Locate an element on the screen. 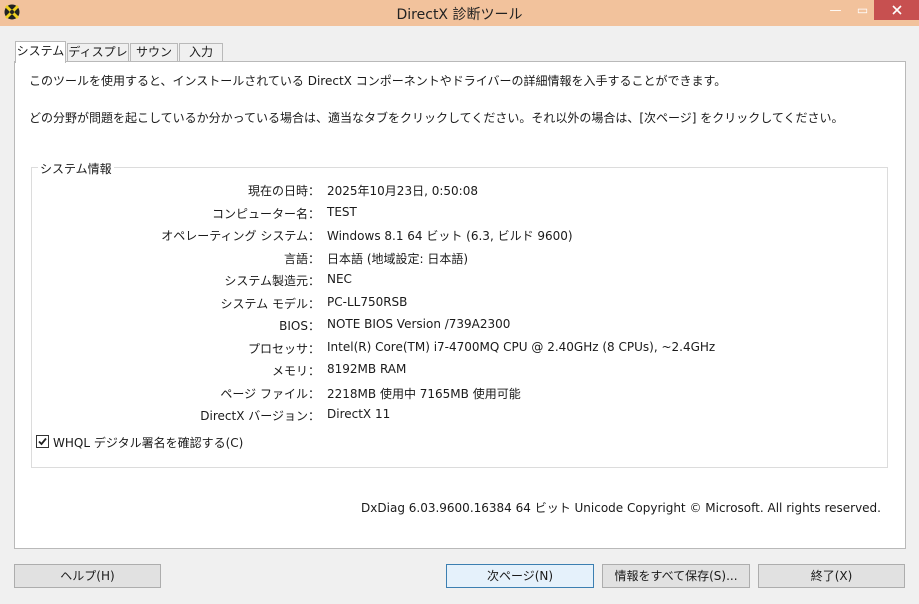 This screenshot has height=604, width=919. info-row-page-file: ページ ファイル： 2218MB 使用中 7165MB 使用可能 is located at coordinates (452, 394).